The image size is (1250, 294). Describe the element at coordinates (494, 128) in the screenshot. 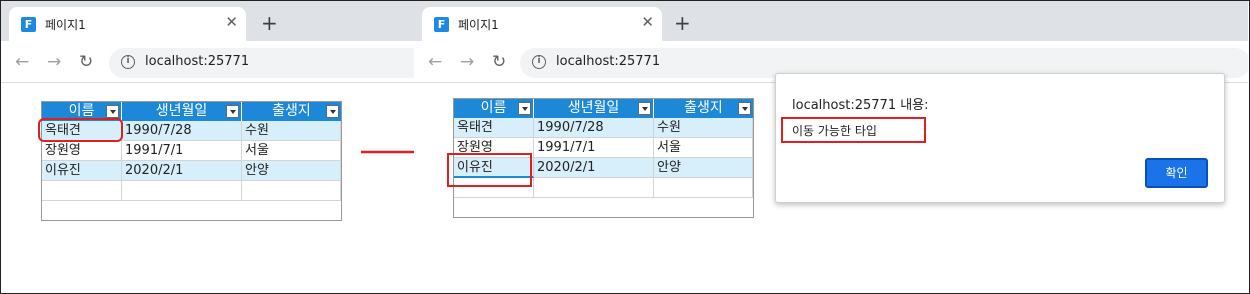

I see `grid-cell: 옥태견` at that location.